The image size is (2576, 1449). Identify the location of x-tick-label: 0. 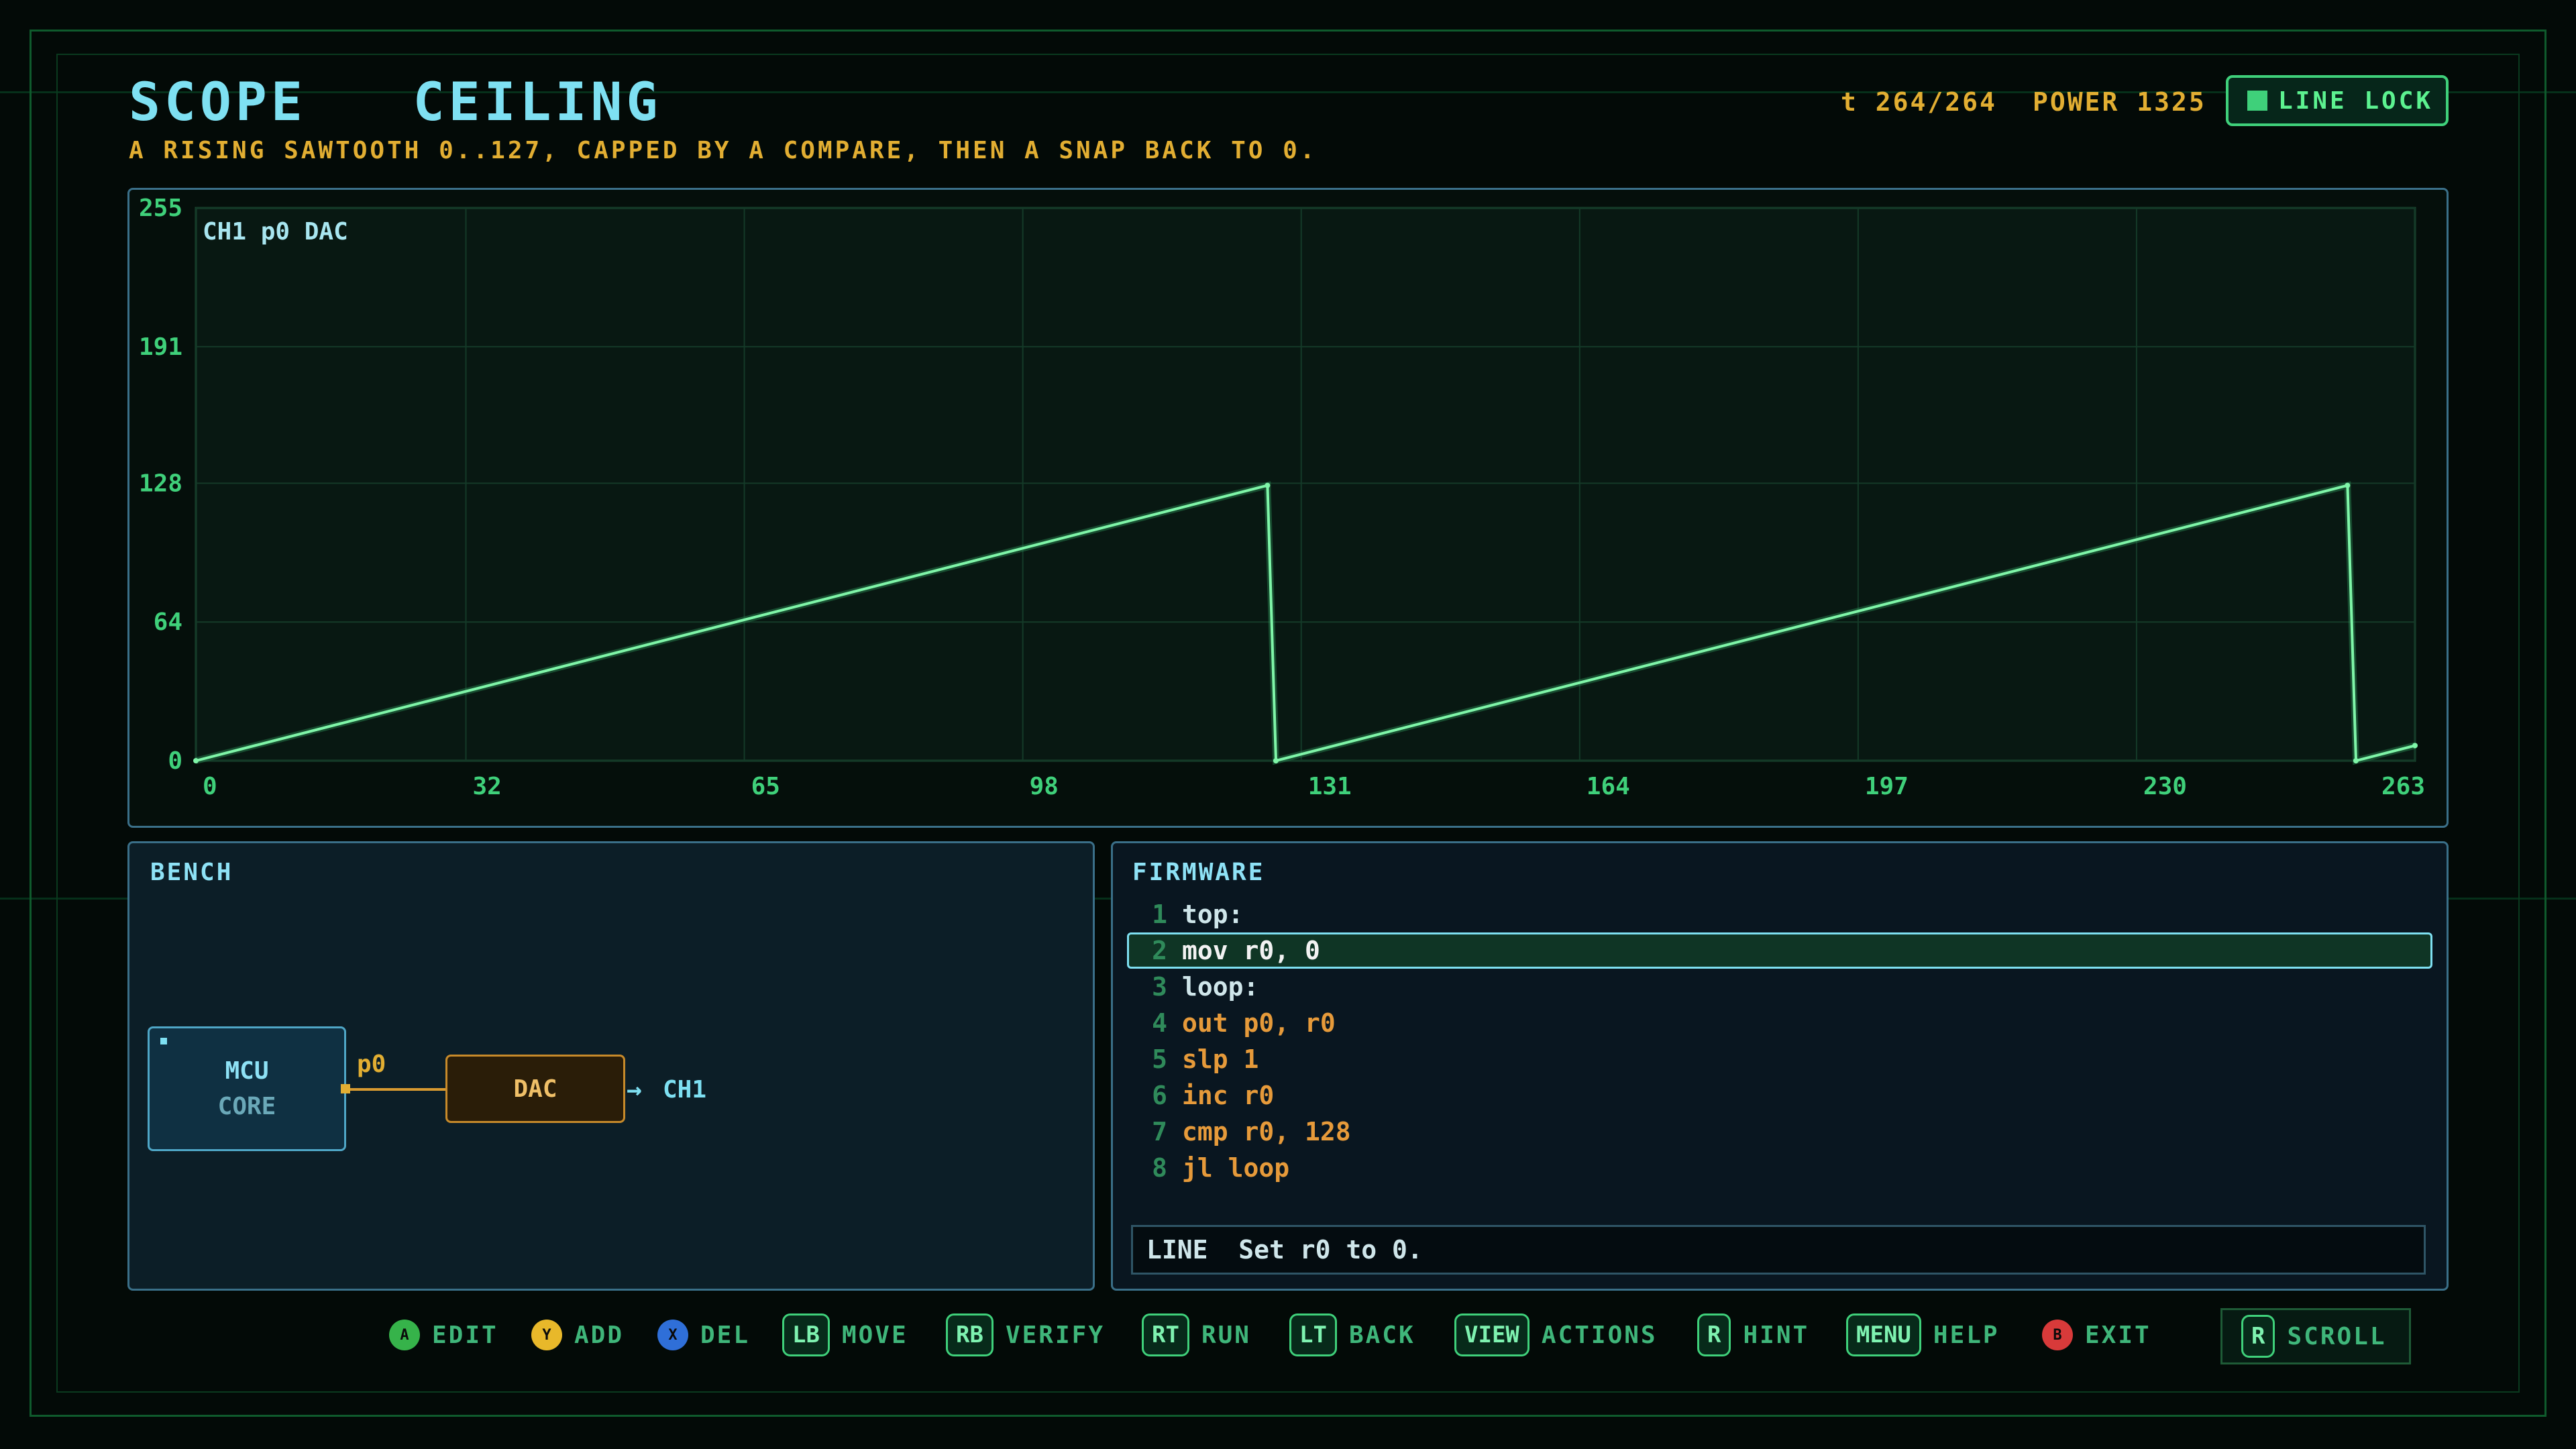
(210, 786).